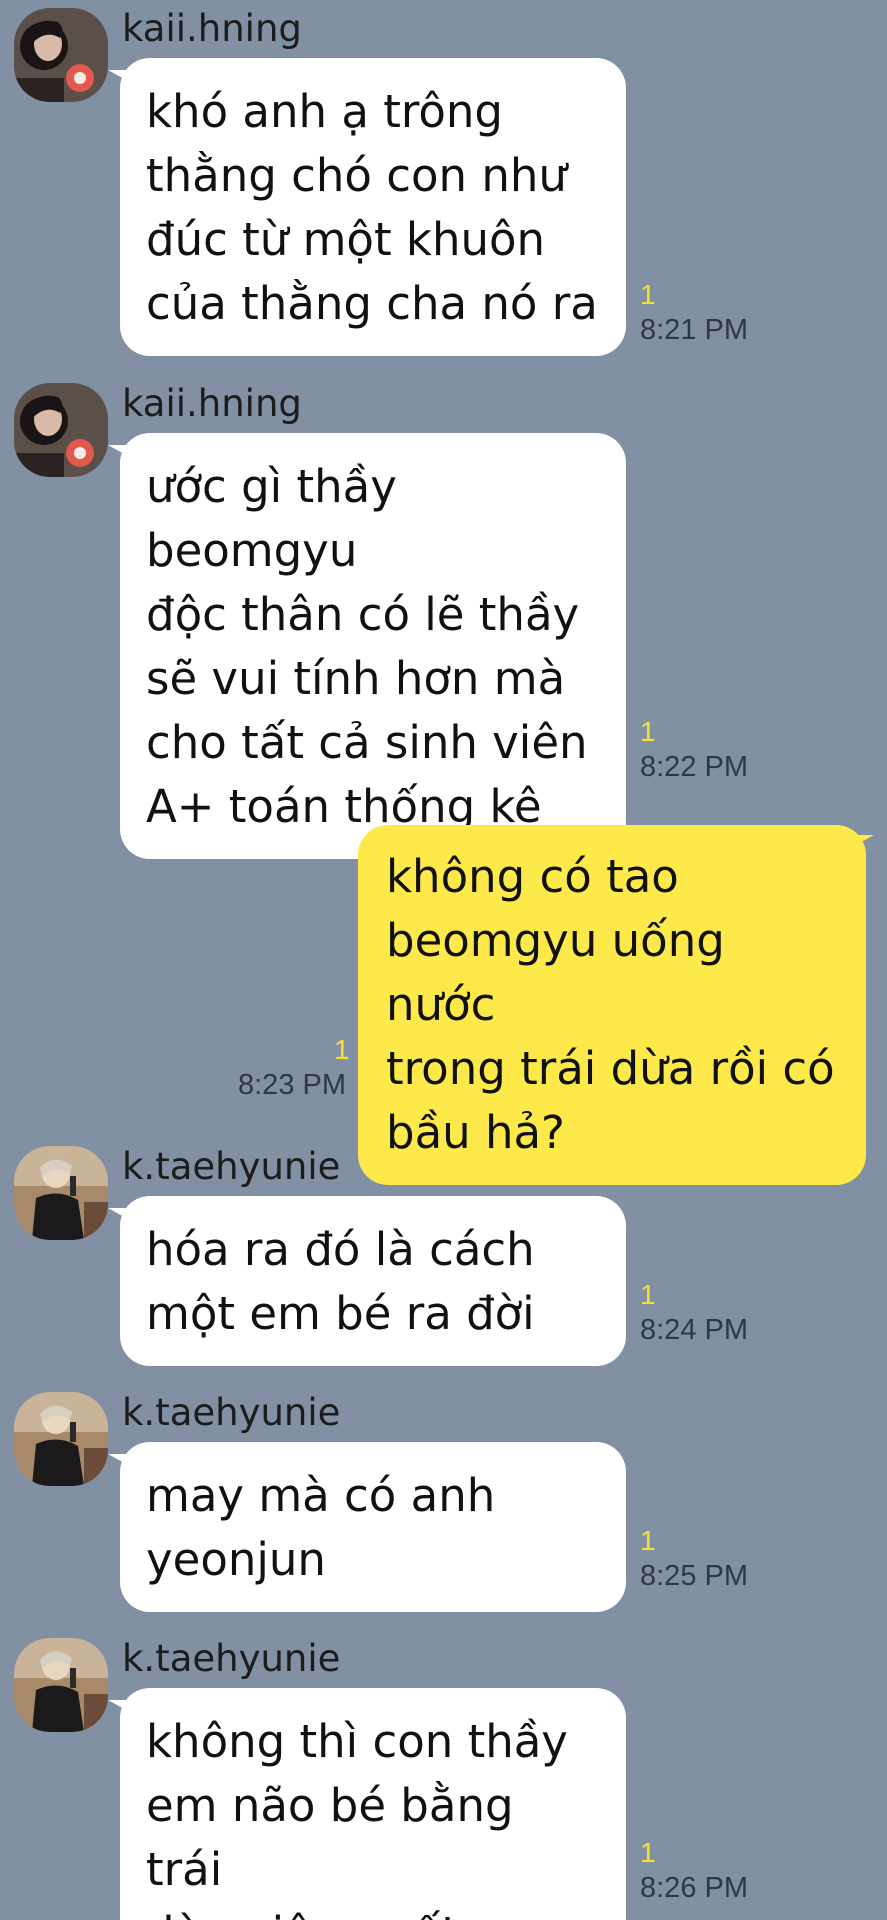 Image resolution: width=887 pixels, height=1920 pixels. I want to click on timestamp: 8:22 PM, so click(694, 767).